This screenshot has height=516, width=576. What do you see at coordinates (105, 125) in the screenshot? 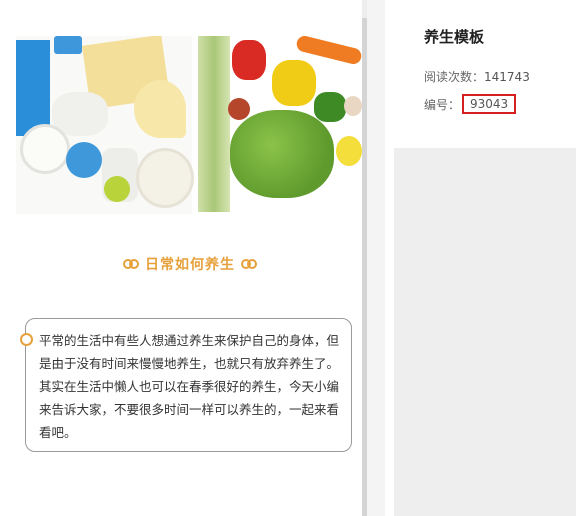
I see `dairy-photo` at bounding box center [105, 125].